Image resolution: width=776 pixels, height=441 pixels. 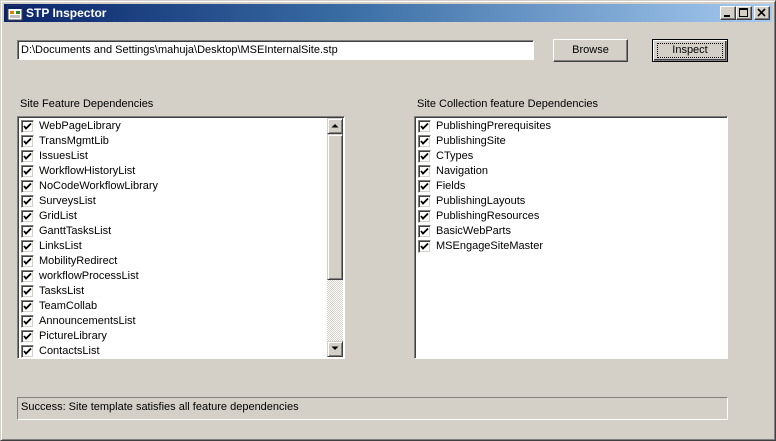 I want to click on list-item-label: SurveysList, so click(x=67, y=201).